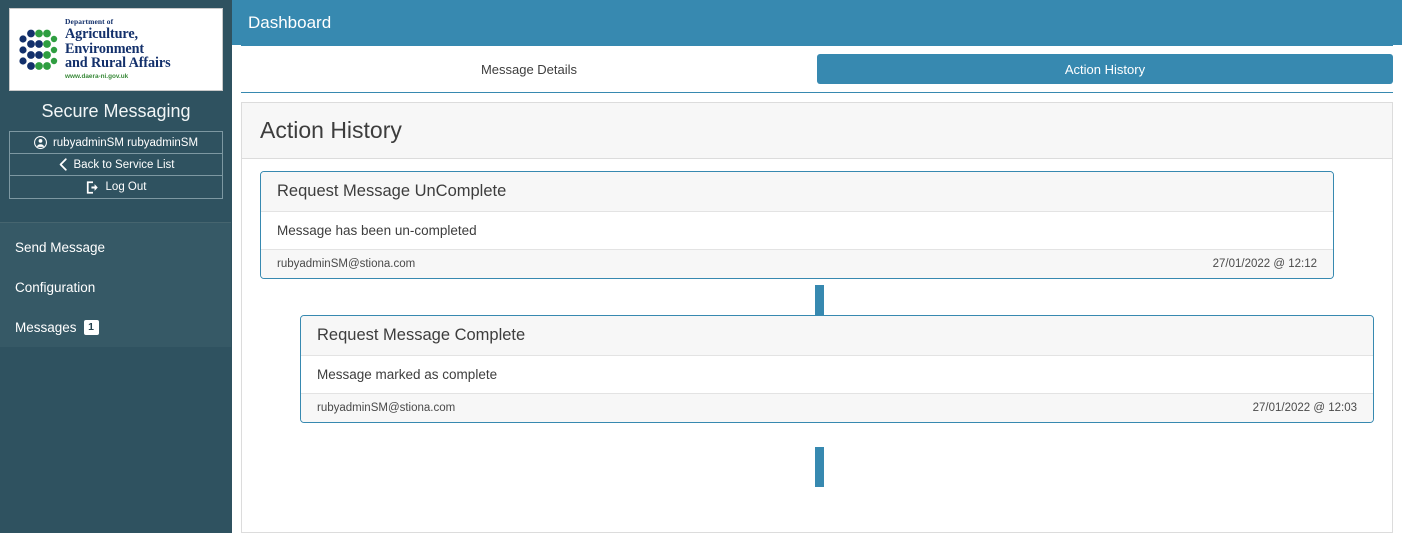  I want to click on log-out-label: Log Out, so click(126, 187).